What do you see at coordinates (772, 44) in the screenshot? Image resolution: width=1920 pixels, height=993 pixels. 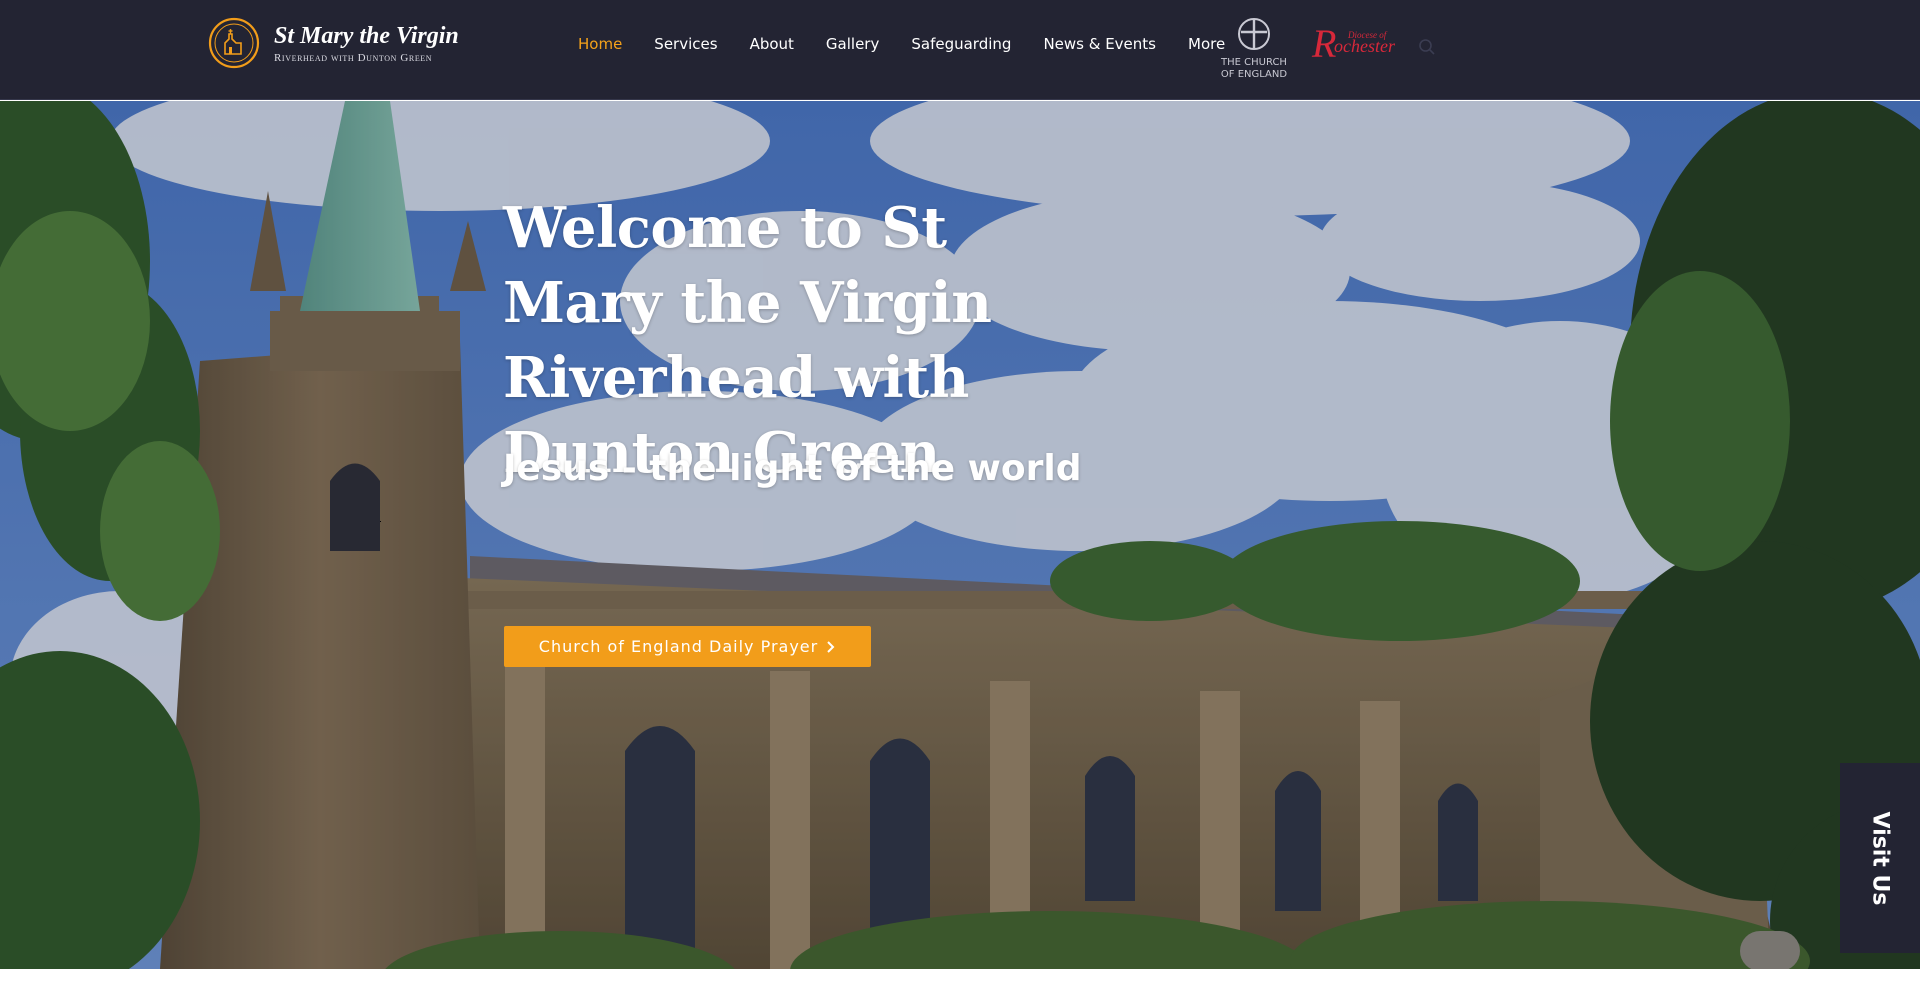 I see `nav-item-about: About` at bounding box center [772, 44].